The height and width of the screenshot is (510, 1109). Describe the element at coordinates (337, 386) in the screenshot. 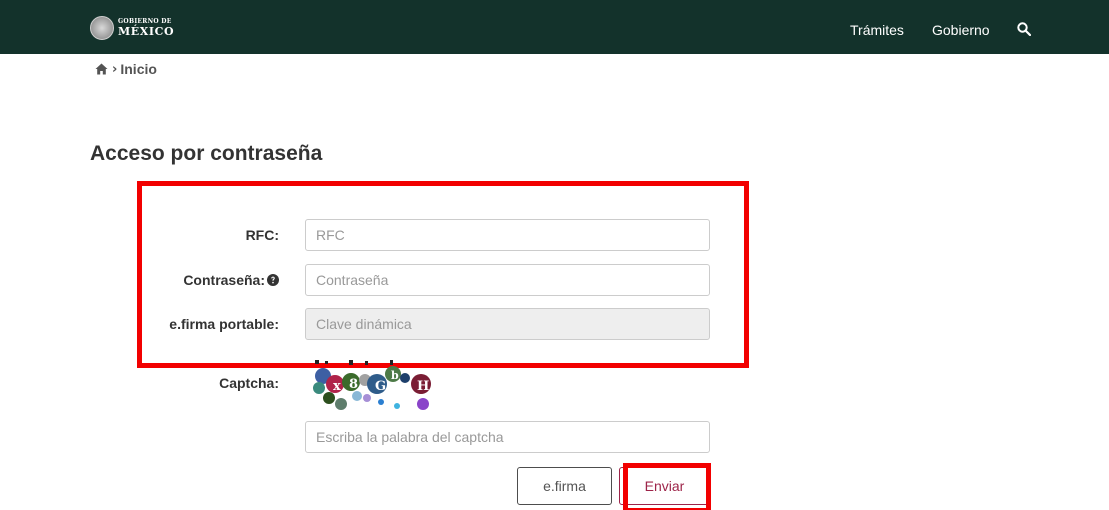

I see `svg-text: x` at that location.